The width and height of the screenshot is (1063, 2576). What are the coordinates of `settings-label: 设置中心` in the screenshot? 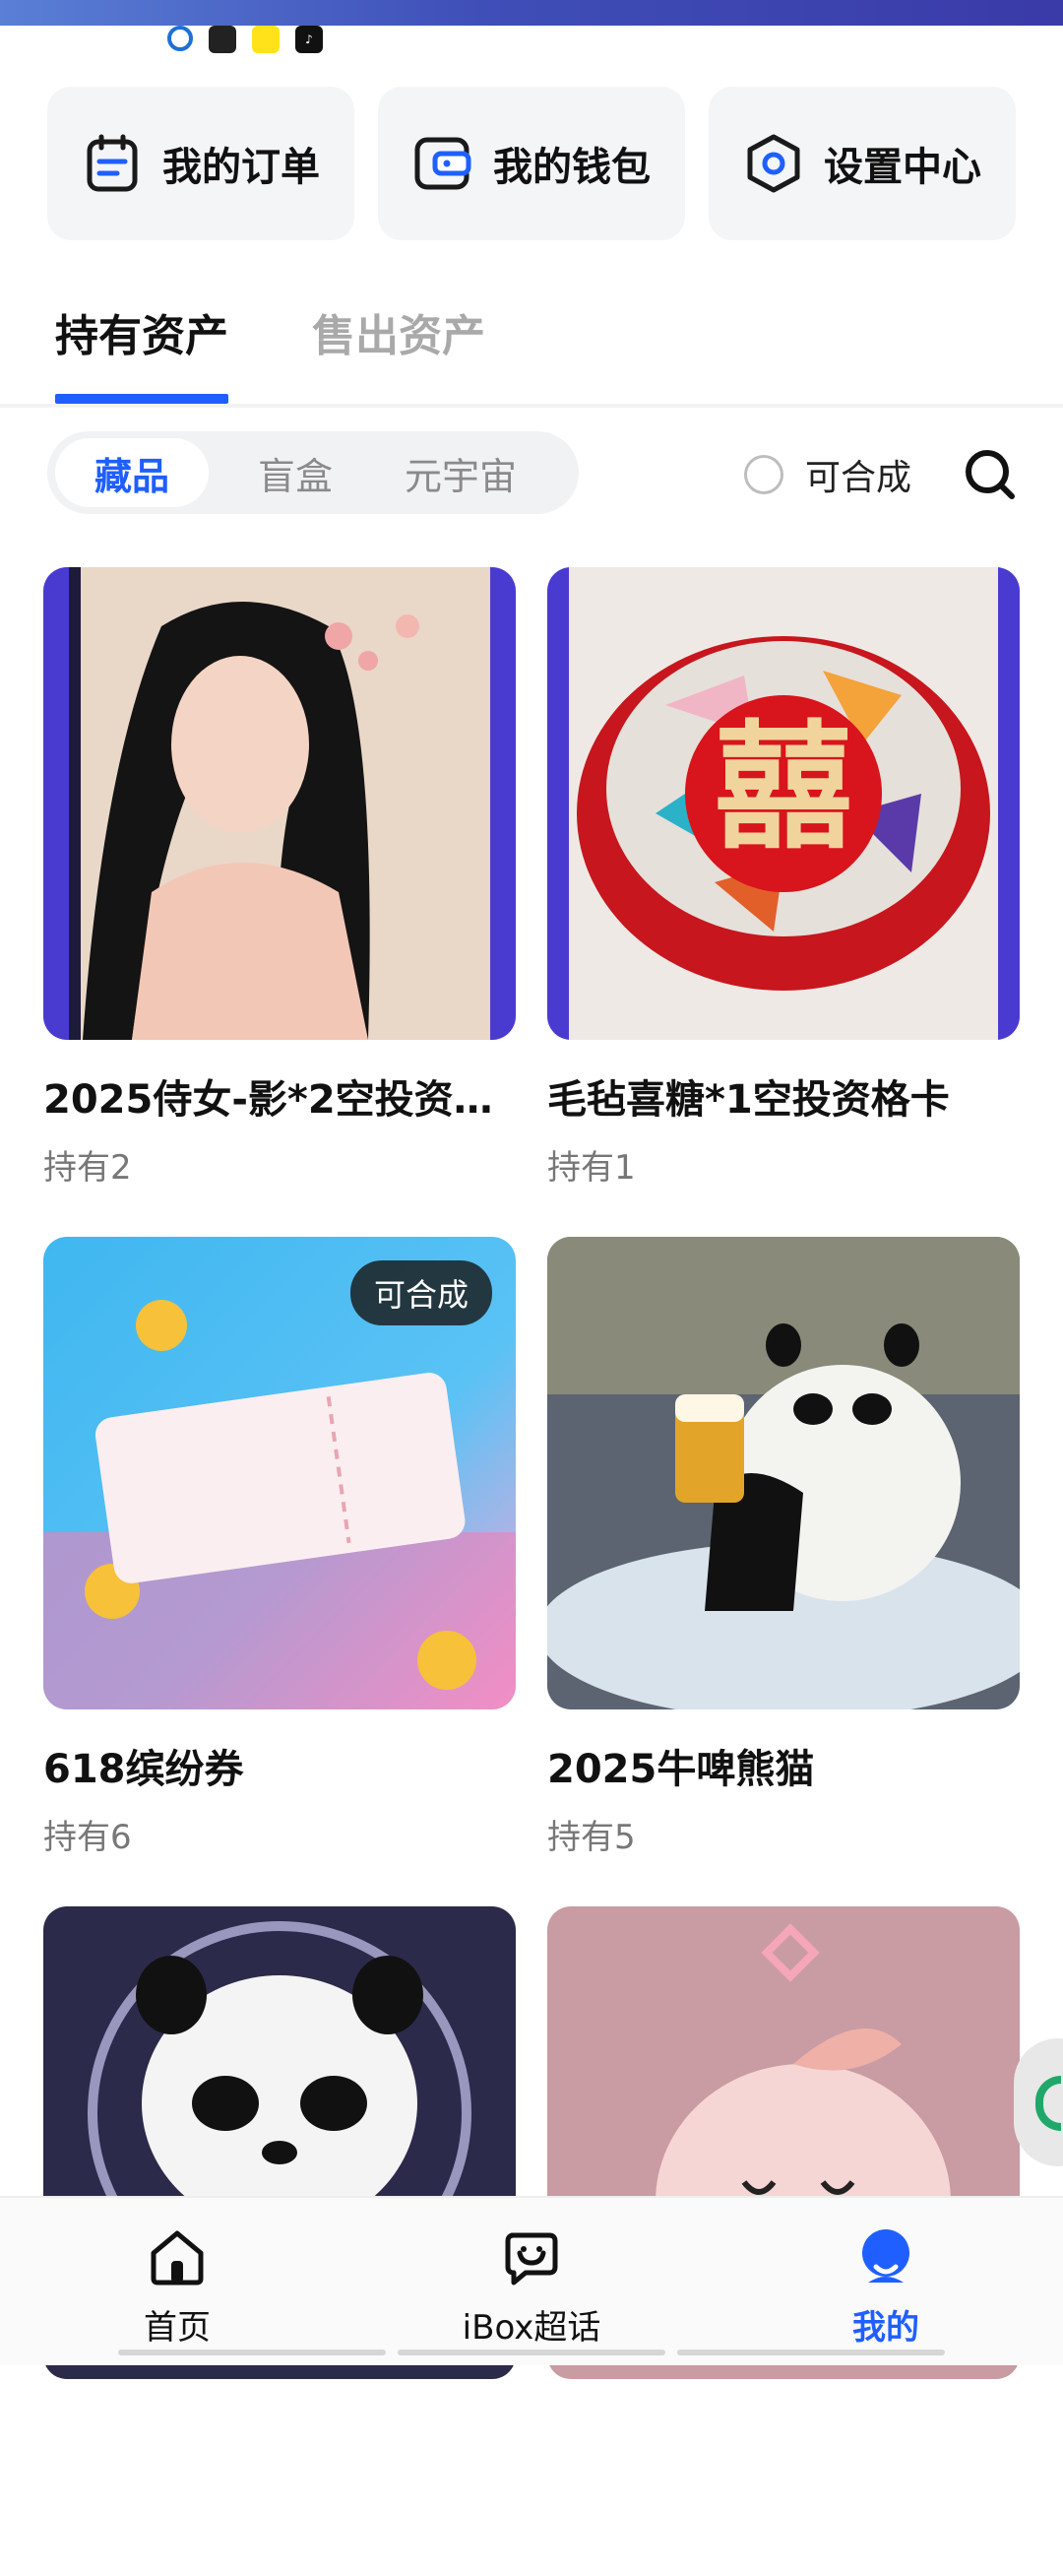 It's located at (902, 167).